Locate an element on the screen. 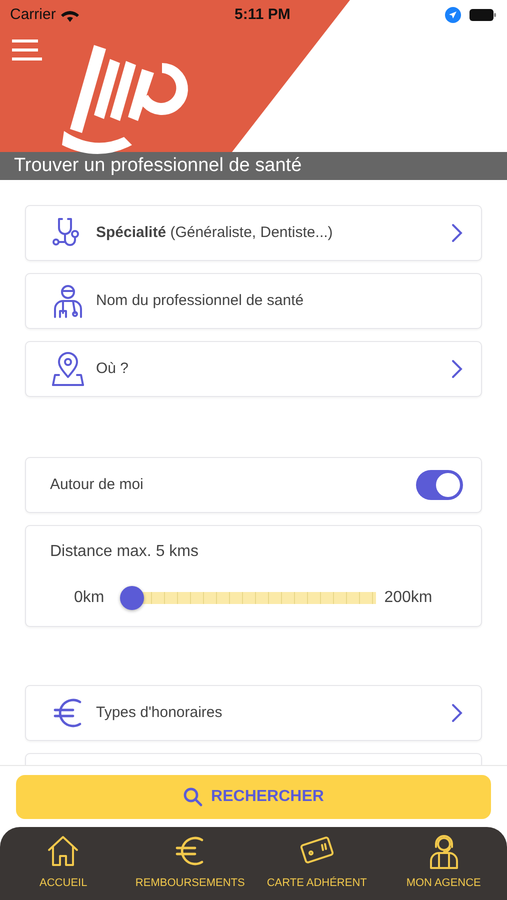 Image resolution: width=507 pixels, height=900 pixels. row-label: Où ? is located at coordinates (113, 368).